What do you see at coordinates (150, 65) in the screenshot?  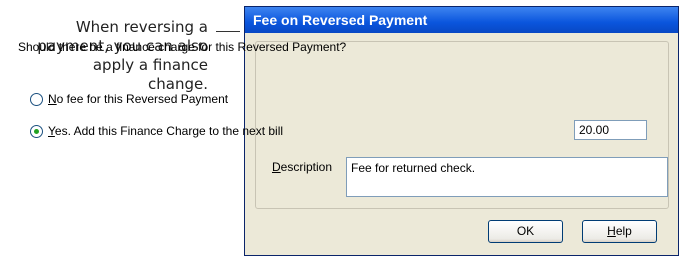 I see `callout-line-3: apply a finance` at bounding box center [150, 65].